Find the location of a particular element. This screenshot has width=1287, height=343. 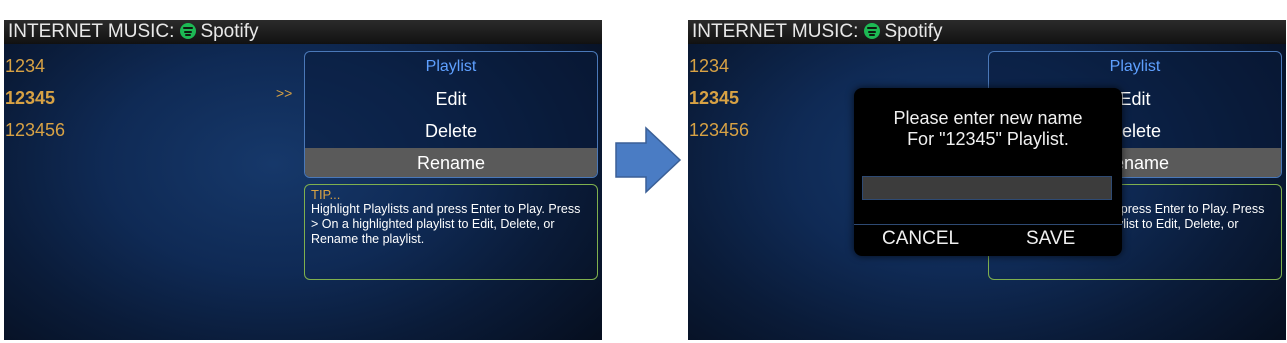

dialog-message-line2: For "12345" Playlist. is located at coordinates (988, 139).